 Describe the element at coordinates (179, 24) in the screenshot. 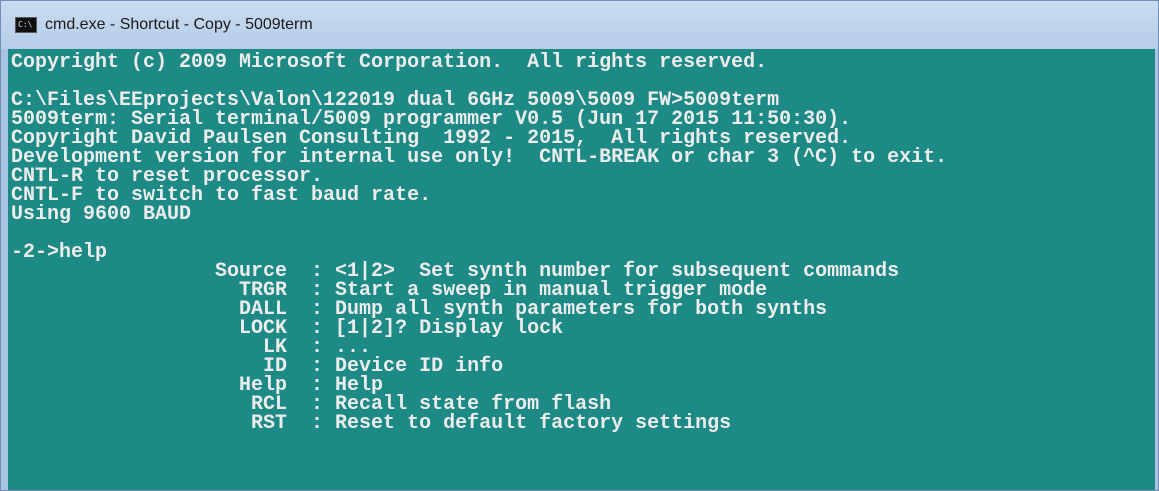

I see `window-title: cmd.exe - Shortcut - Copy - 5009term` at that location.